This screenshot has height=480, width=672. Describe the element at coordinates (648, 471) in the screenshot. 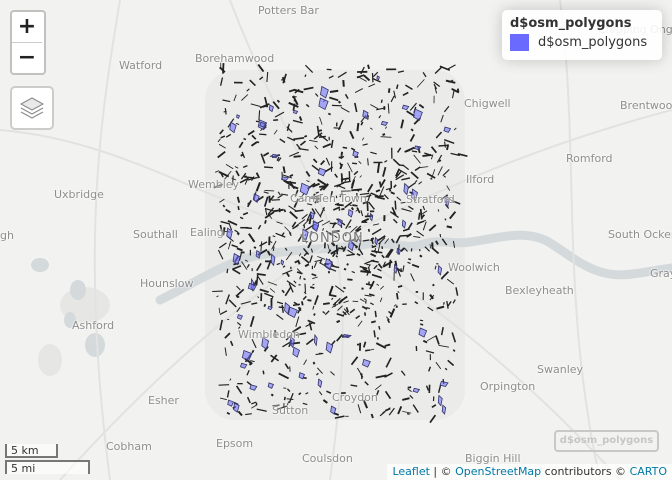

I see `carto-link: CARTO` at that location.